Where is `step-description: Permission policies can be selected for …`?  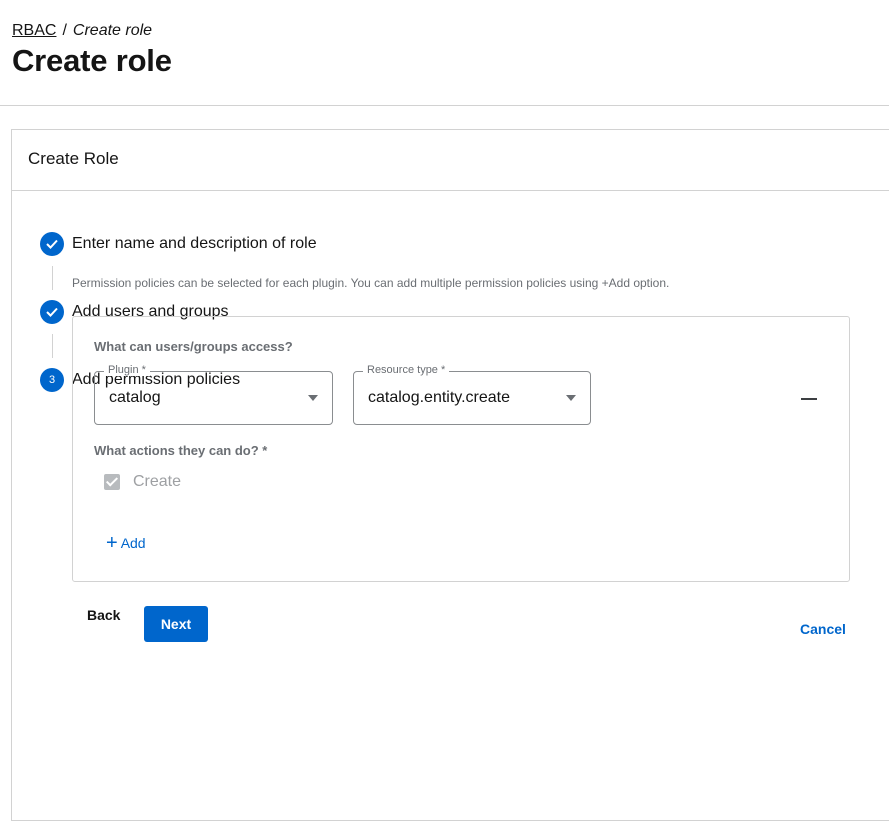 step-description: Permission policies can be selected for … is located at coordinates (371, 283).